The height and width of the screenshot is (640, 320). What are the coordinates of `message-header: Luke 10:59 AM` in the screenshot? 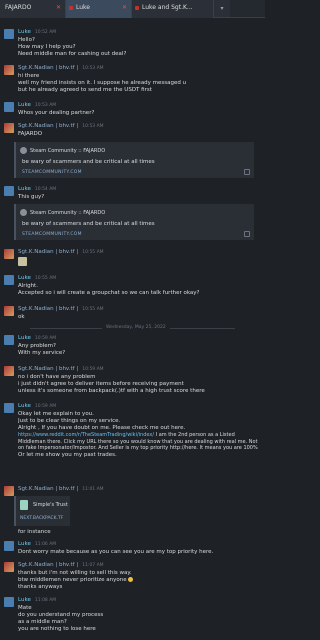 It's located at (37, 338).